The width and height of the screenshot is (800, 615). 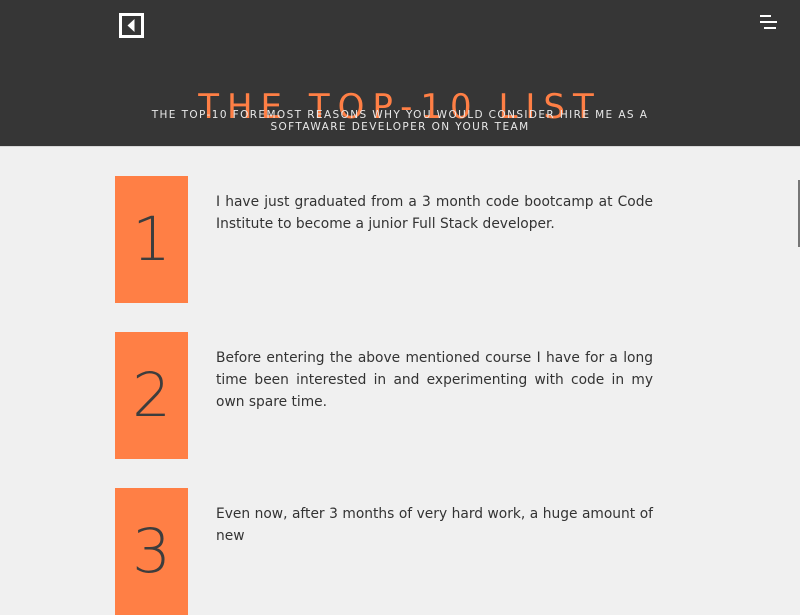 What do you see at coordinates (151, 239) in the screenshot?
I see `reason-number-1: 1` at bounding box center [151, 239].